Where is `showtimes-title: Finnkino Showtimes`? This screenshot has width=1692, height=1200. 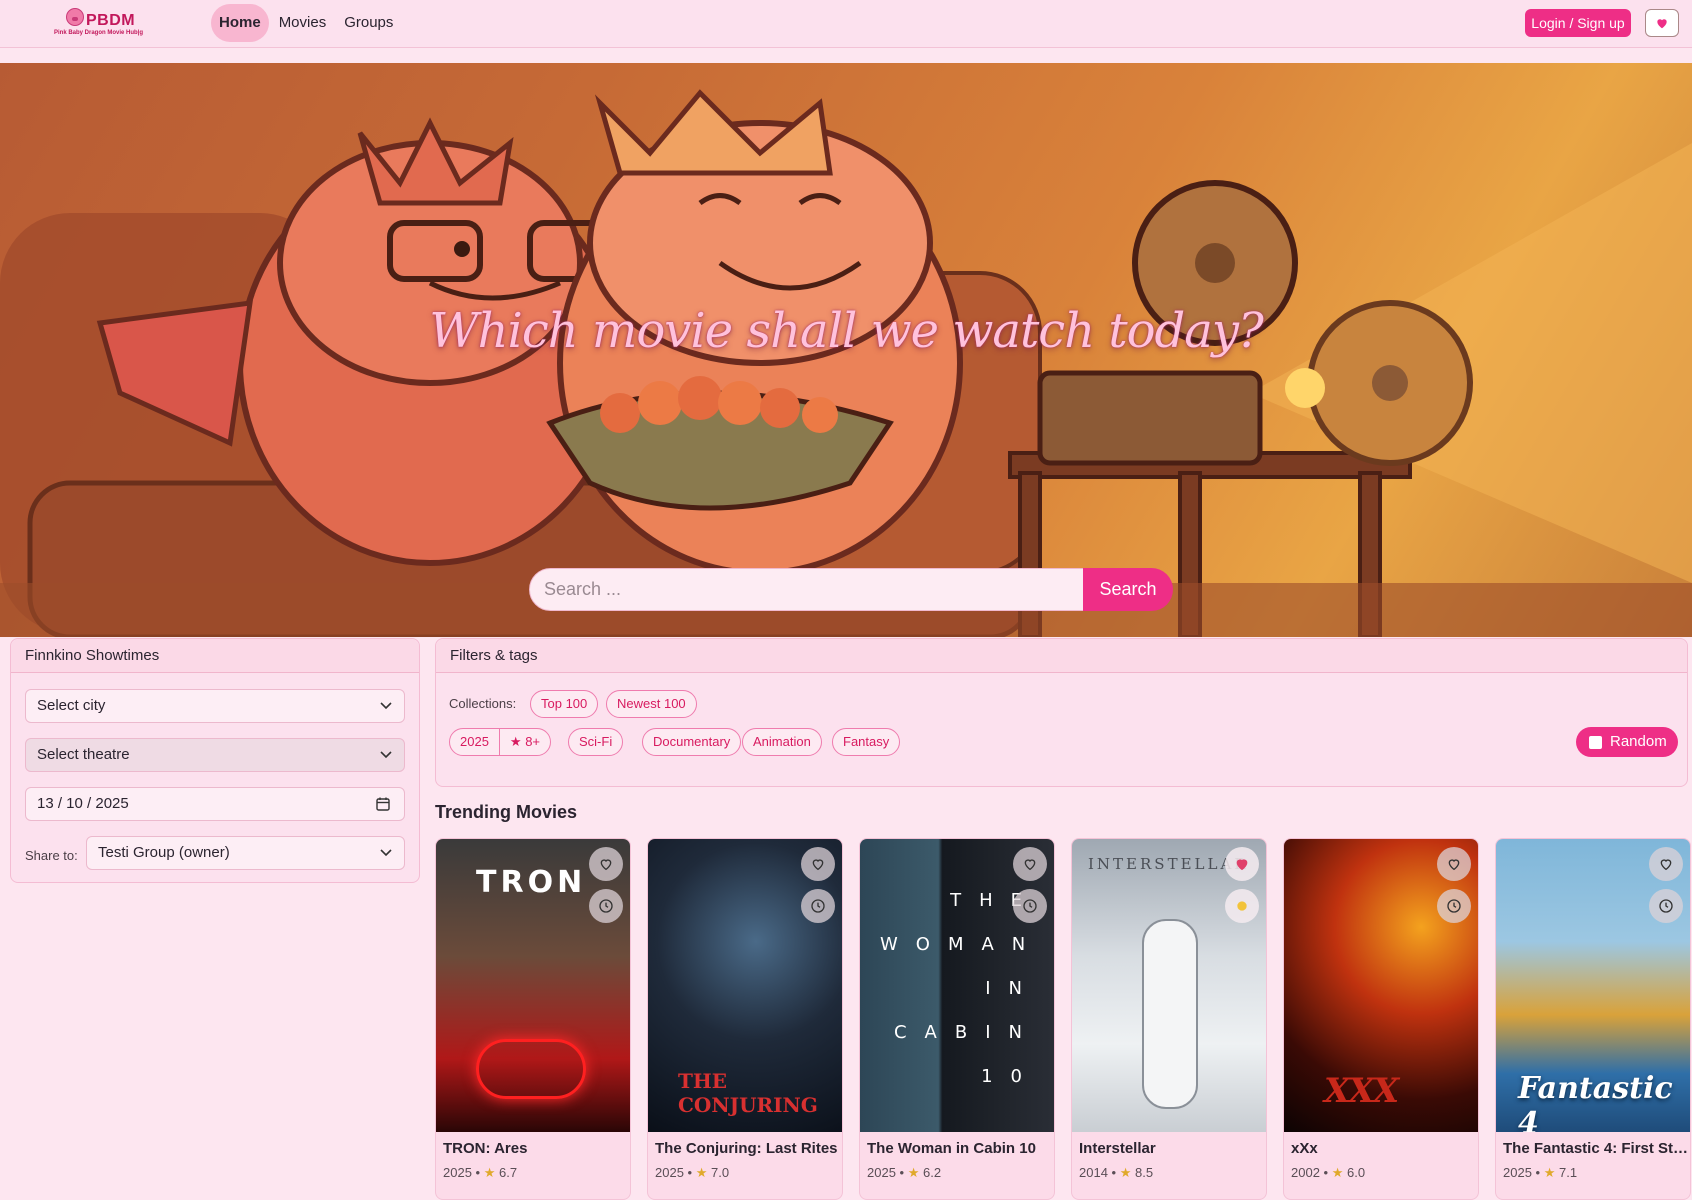 showtimes-title: Finnkino Showtimes is located at coordinates (215, 656).